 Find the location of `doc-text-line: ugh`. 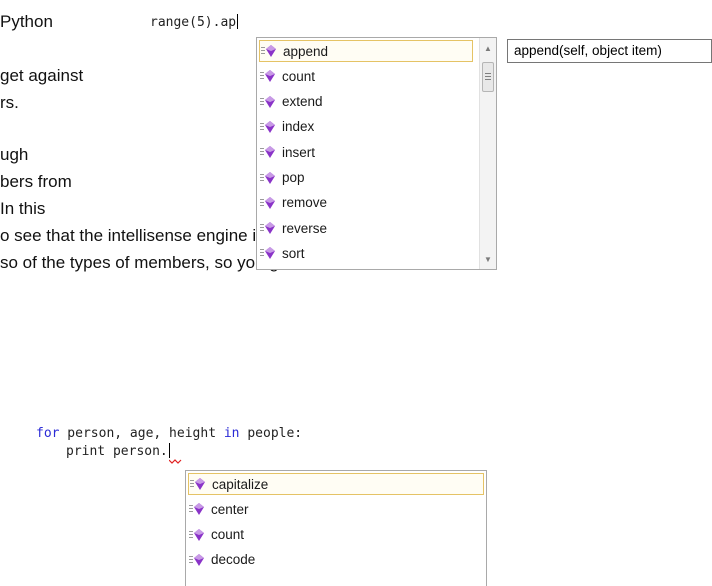

doc-text-line: ugh is located at coordinates (14, 154).